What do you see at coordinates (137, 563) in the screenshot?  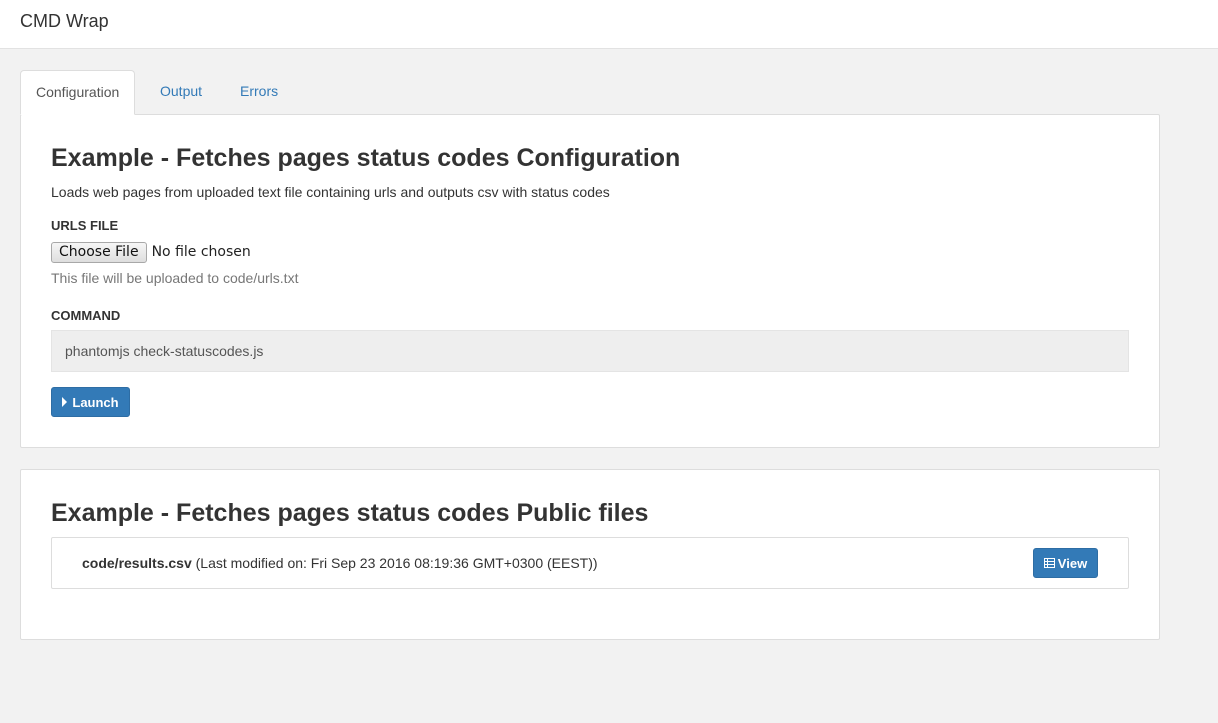 I see `file-name: code/results.csv` at bounding box center [137, 563].